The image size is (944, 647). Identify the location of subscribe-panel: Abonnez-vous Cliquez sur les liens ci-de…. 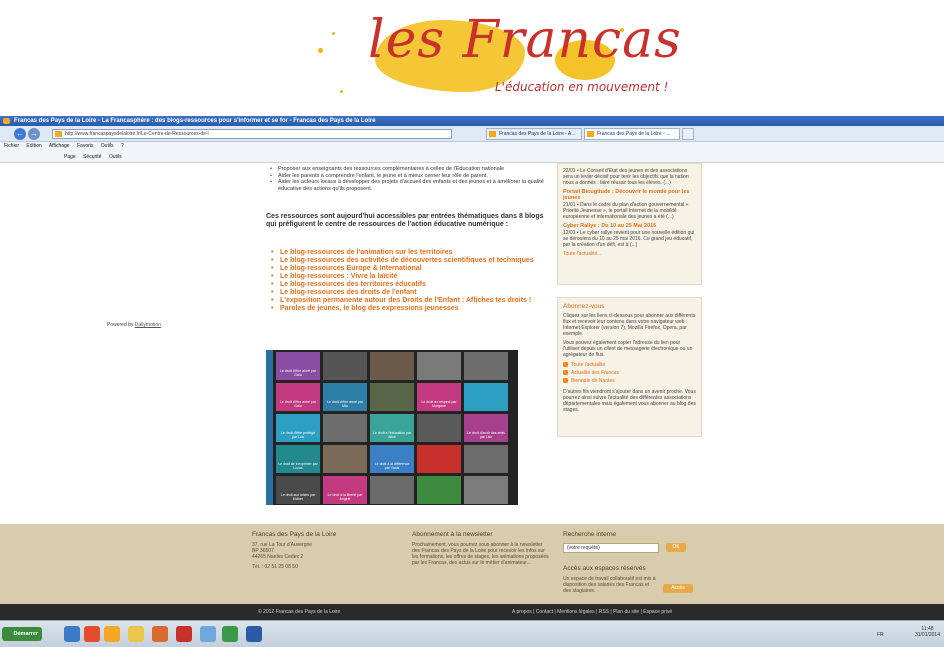
(629, 367).